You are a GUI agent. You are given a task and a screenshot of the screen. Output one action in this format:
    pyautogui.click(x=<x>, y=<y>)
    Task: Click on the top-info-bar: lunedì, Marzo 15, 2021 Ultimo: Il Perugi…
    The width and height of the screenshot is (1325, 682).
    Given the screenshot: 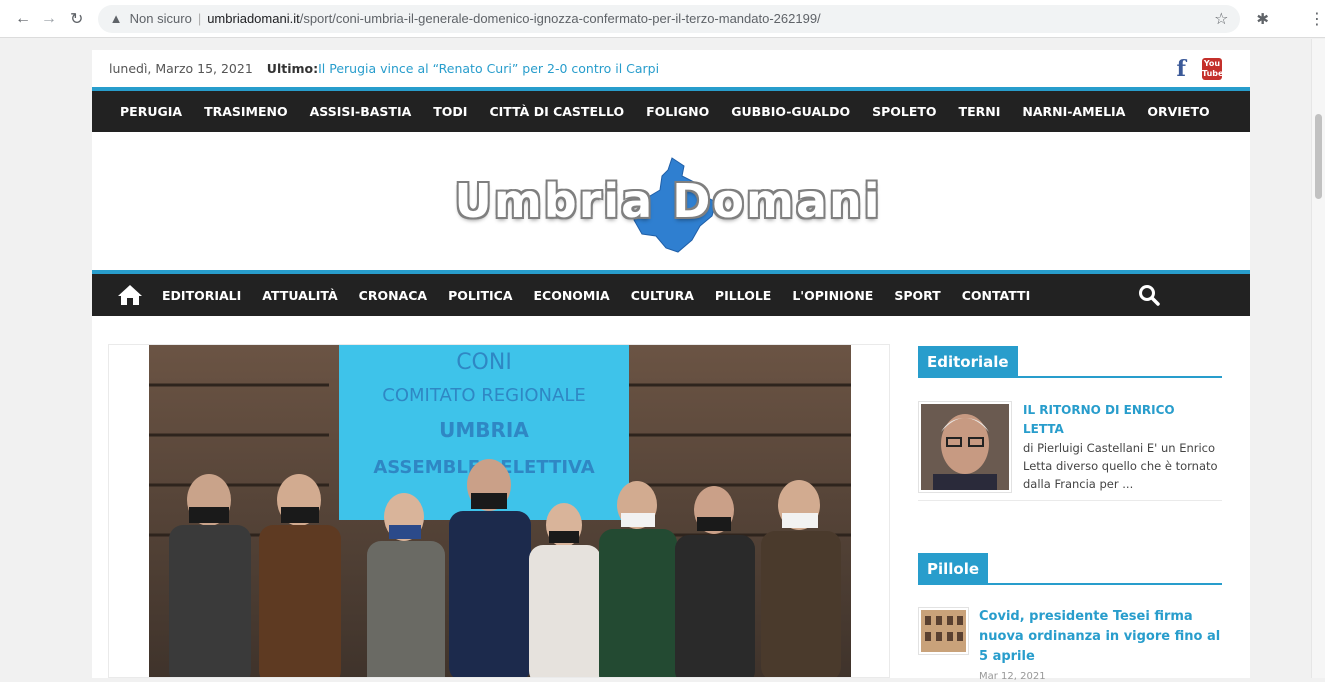 What is the action you would take?
    pyautogui.click(x=671, y=68)
    